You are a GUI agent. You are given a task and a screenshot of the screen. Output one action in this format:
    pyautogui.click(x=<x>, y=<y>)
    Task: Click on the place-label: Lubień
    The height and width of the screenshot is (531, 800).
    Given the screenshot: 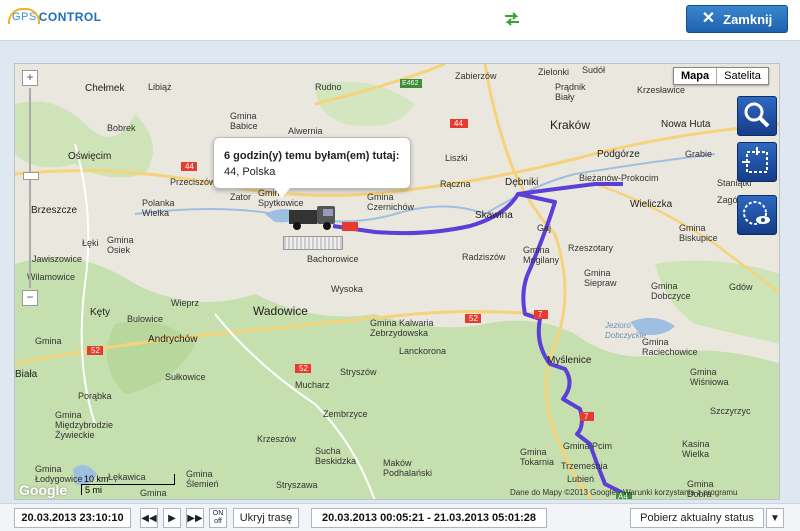 What is the action you would take?
    pyautogui.click(x=581, y=479)
    